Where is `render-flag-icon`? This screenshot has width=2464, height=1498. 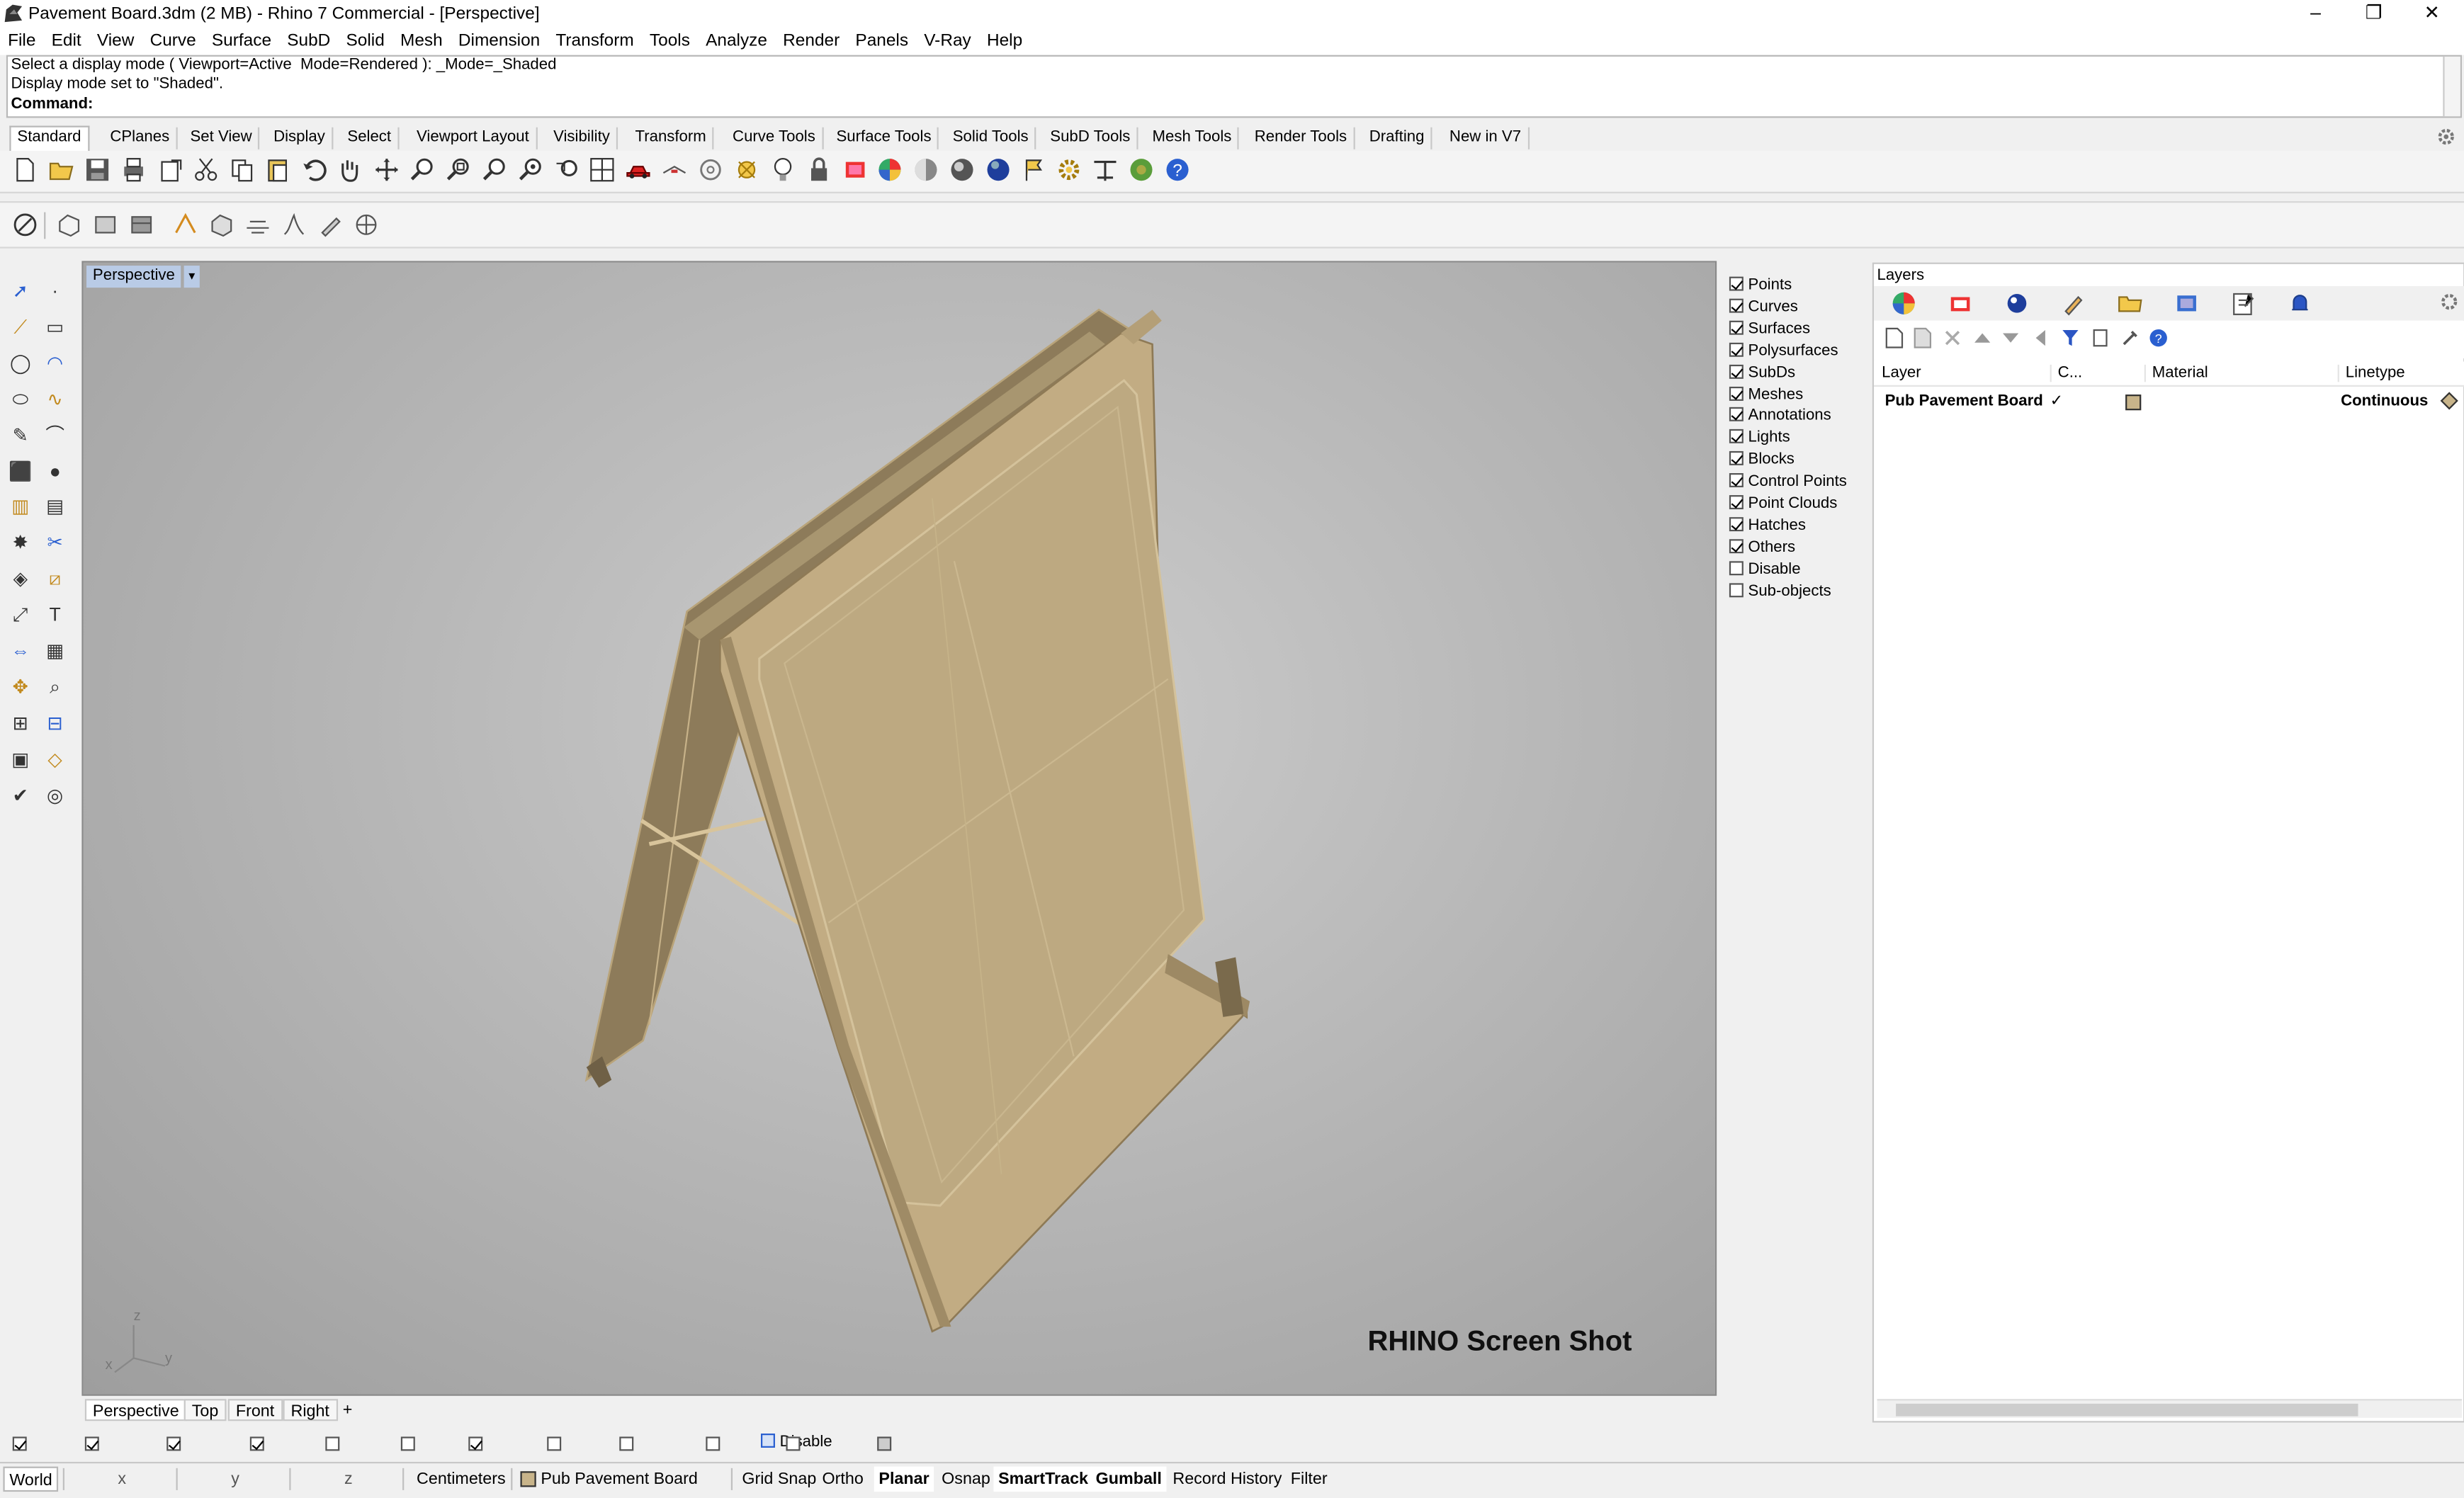
render-flag-icon is located at coordinates (1034, 170).